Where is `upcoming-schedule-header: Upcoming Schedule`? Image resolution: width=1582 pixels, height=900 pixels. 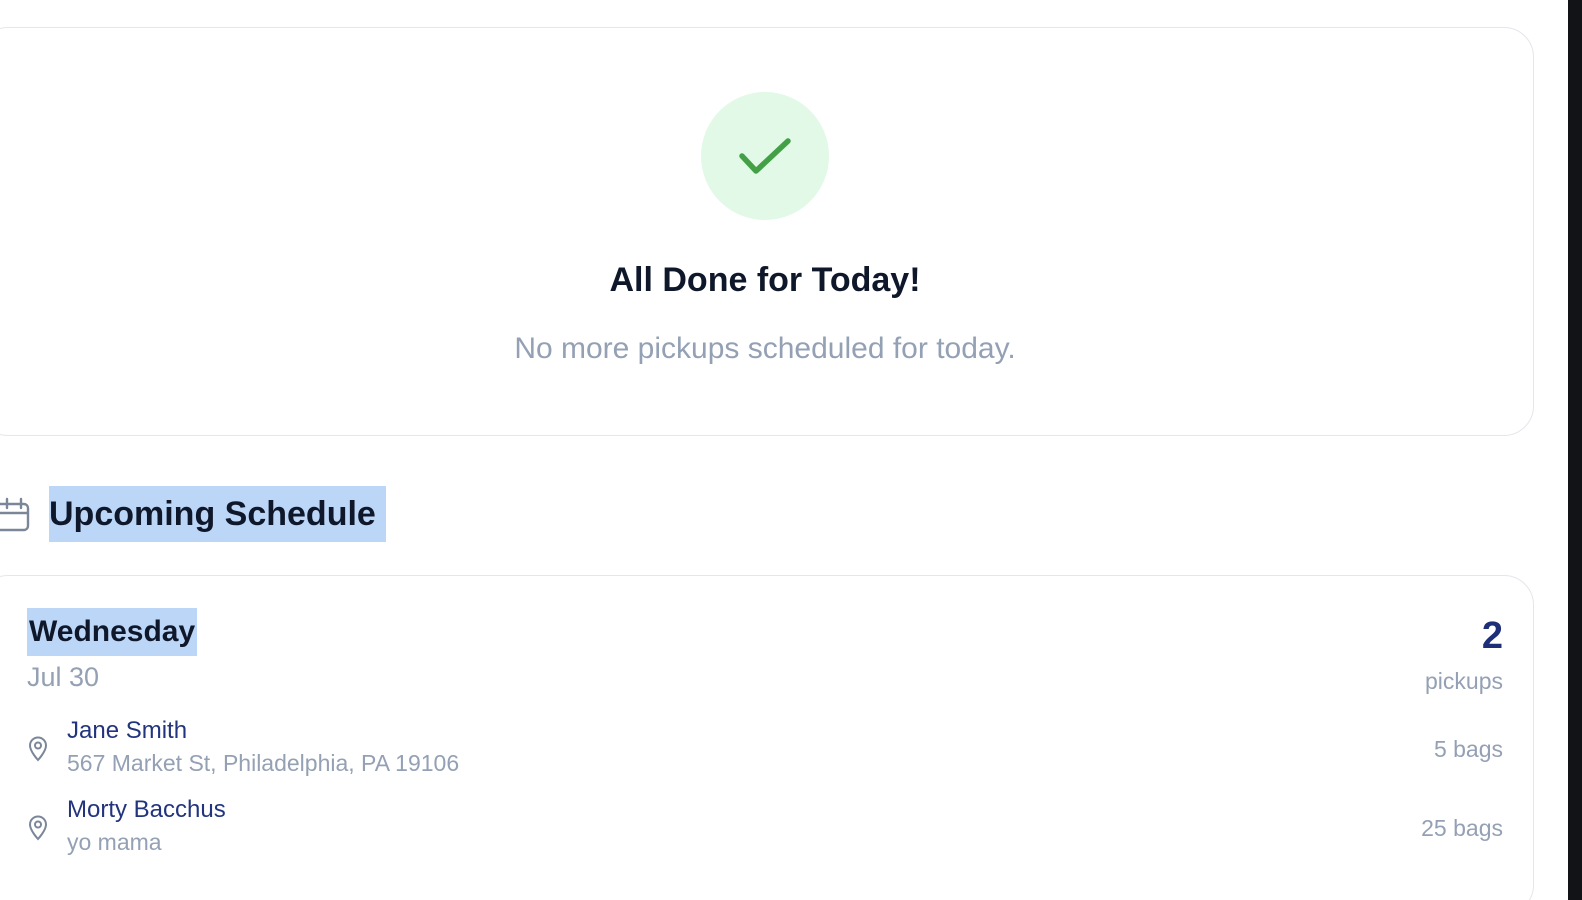
upcoming-schedule-header: Upcoming Schedule is located at coordinates (193, 514).